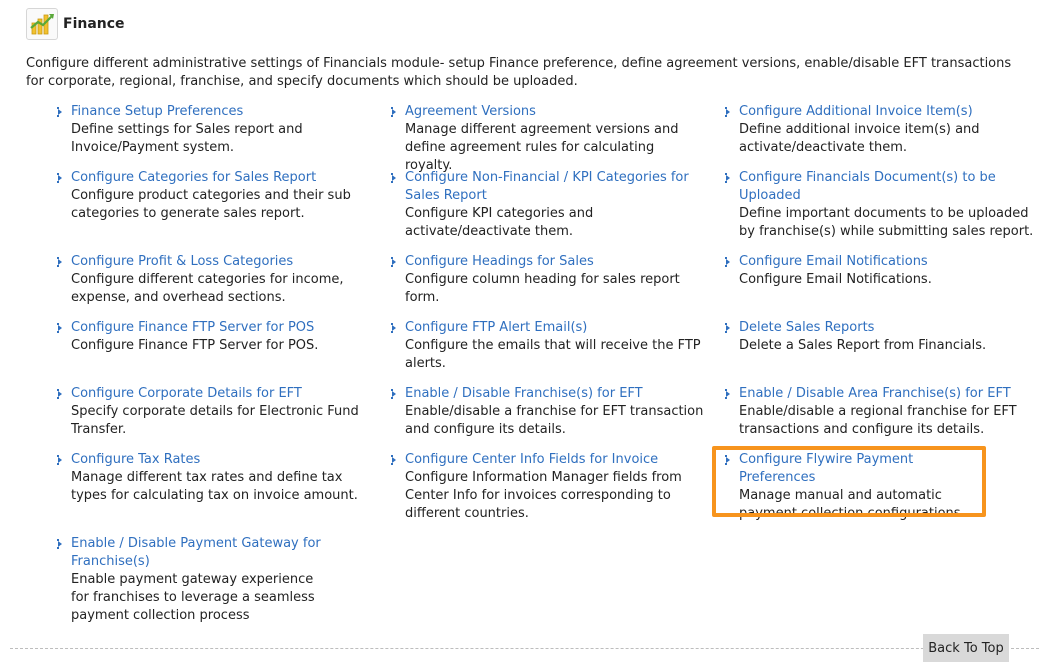  Describe the element at coordinates (889, 262) in the screenshot. I see `configure-email-notifications-link: Configure Email Notifications` at that location.